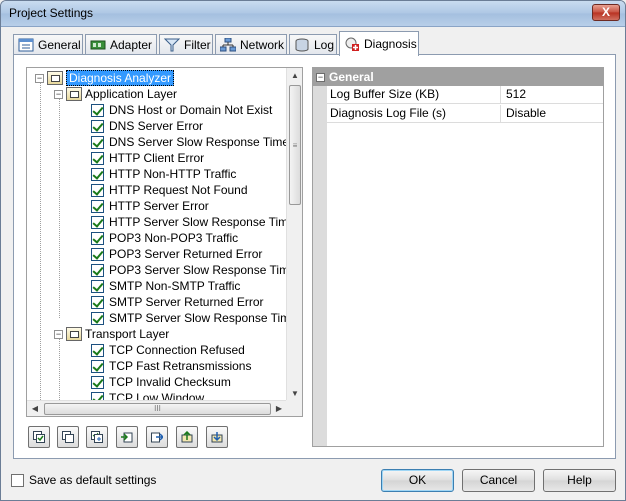 The width and height of the screenshot is (626, 501). Describe the element at coordinates (279, 408) in the screenshot. I see `scroll-right-icon: ▶` at that location.